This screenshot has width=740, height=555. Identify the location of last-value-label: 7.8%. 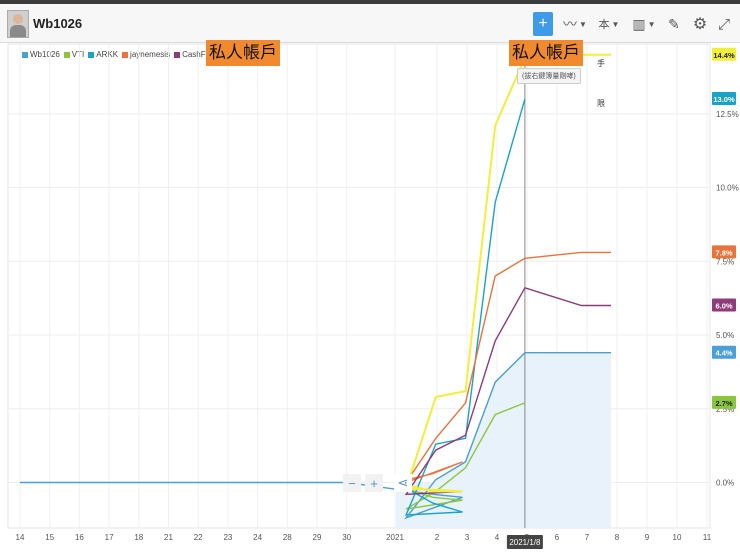
(723, 252).